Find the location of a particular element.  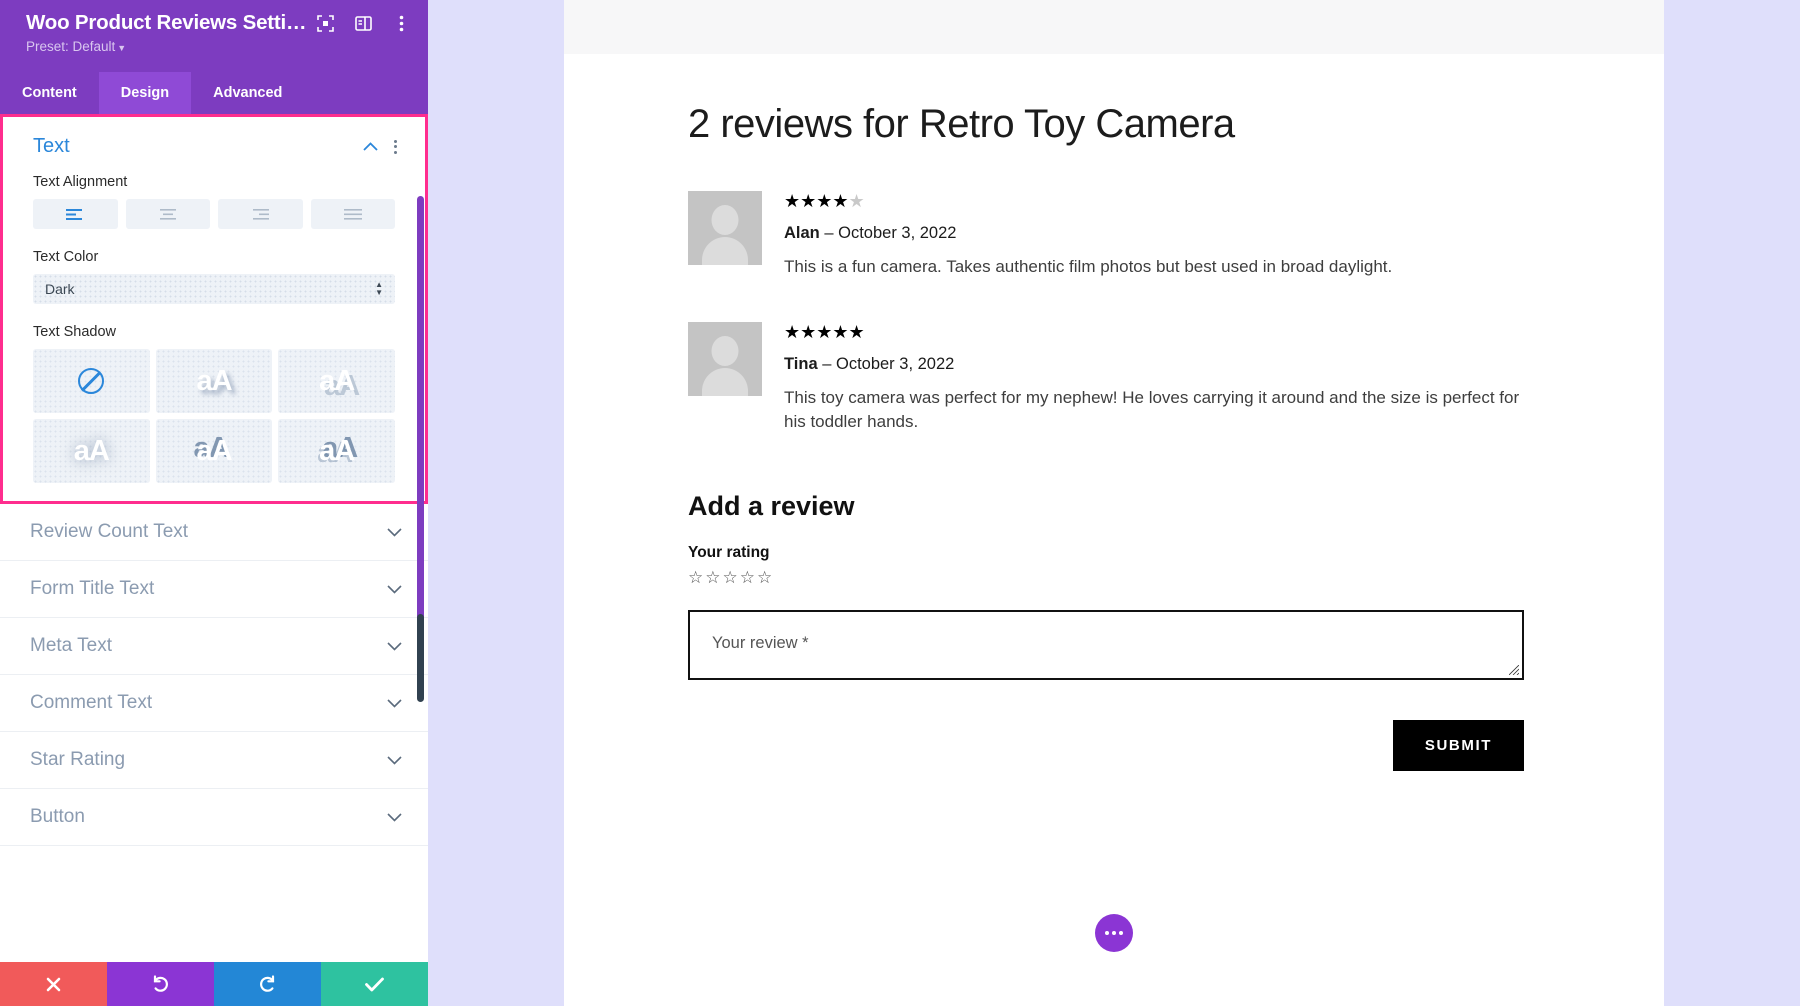

align-right-button is located at coordinates (260, 214).